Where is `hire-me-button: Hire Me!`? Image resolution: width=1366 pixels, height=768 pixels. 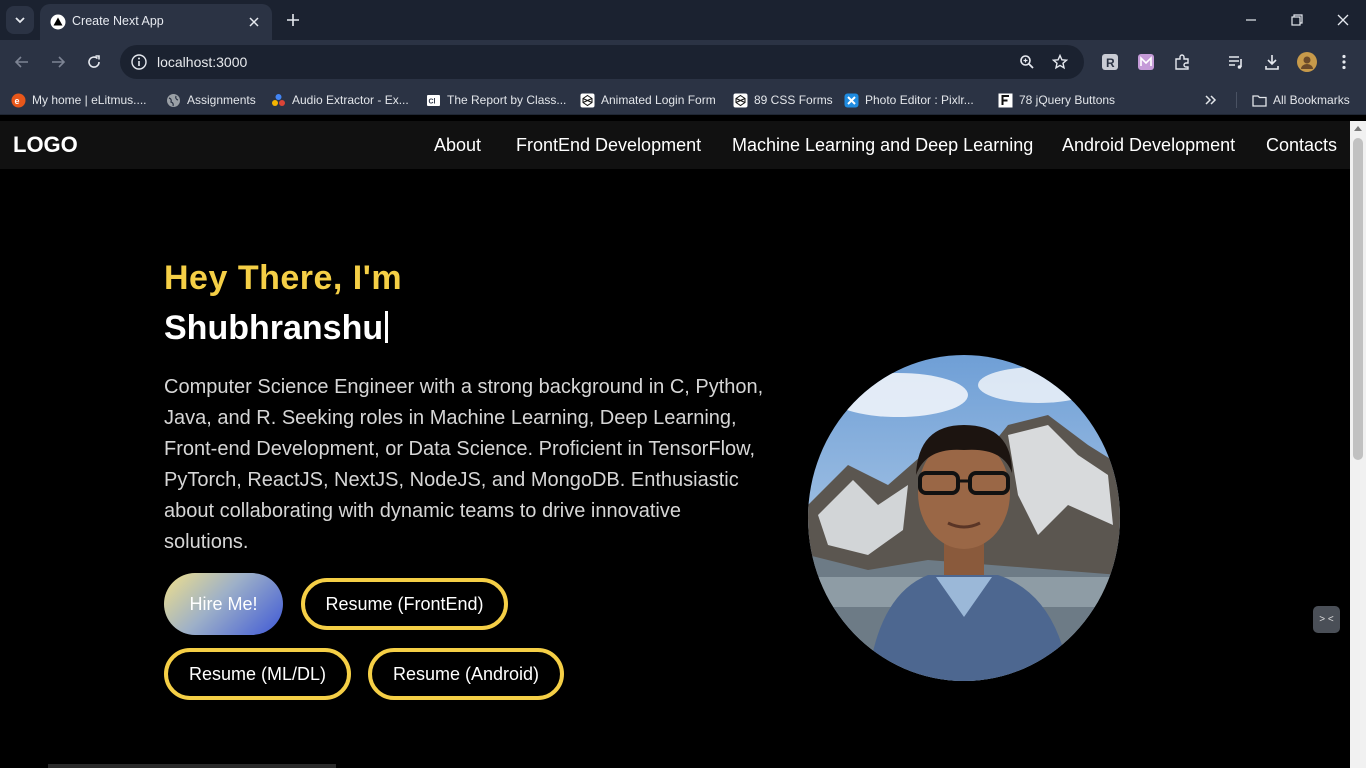 hire-me-button: Hire Me! is located at coordinates (223, 604).